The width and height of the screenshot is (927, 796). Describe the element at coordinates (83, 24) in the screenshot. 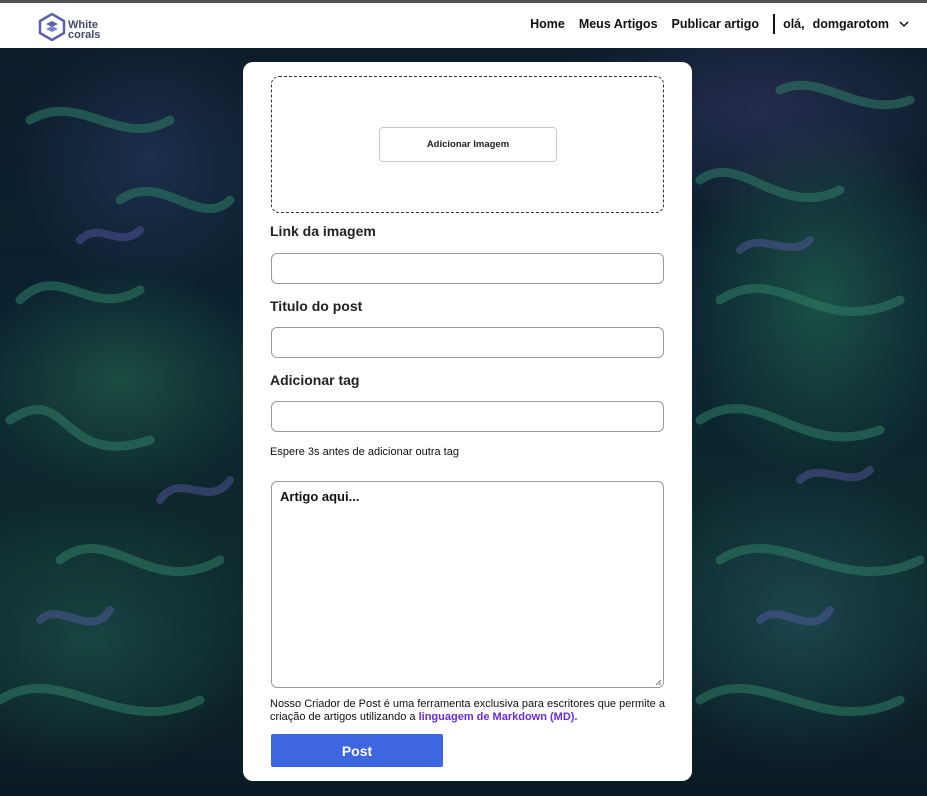

I see `logo-line-1: White` at that location.